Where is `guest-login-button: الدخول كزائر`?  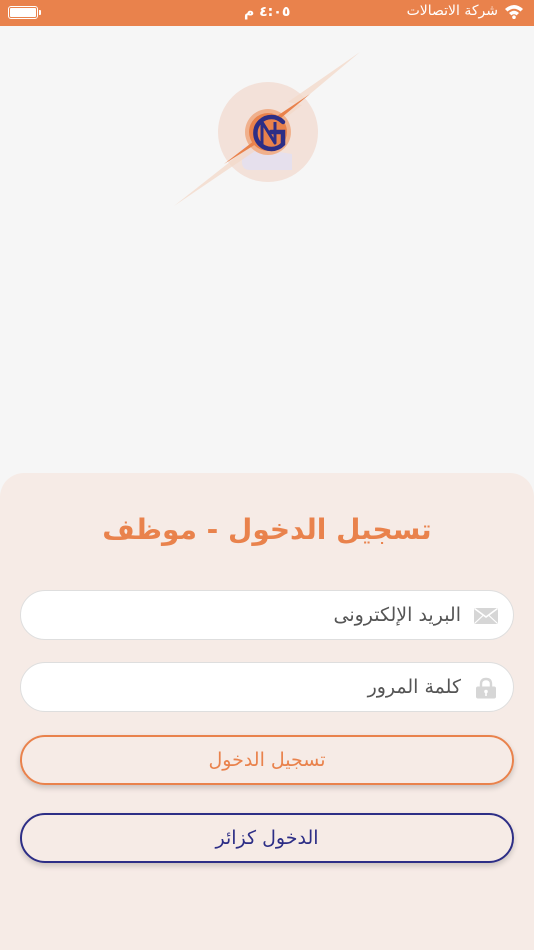
guest-login-button: الدخول كزائر is located at coordinates (267, 838).